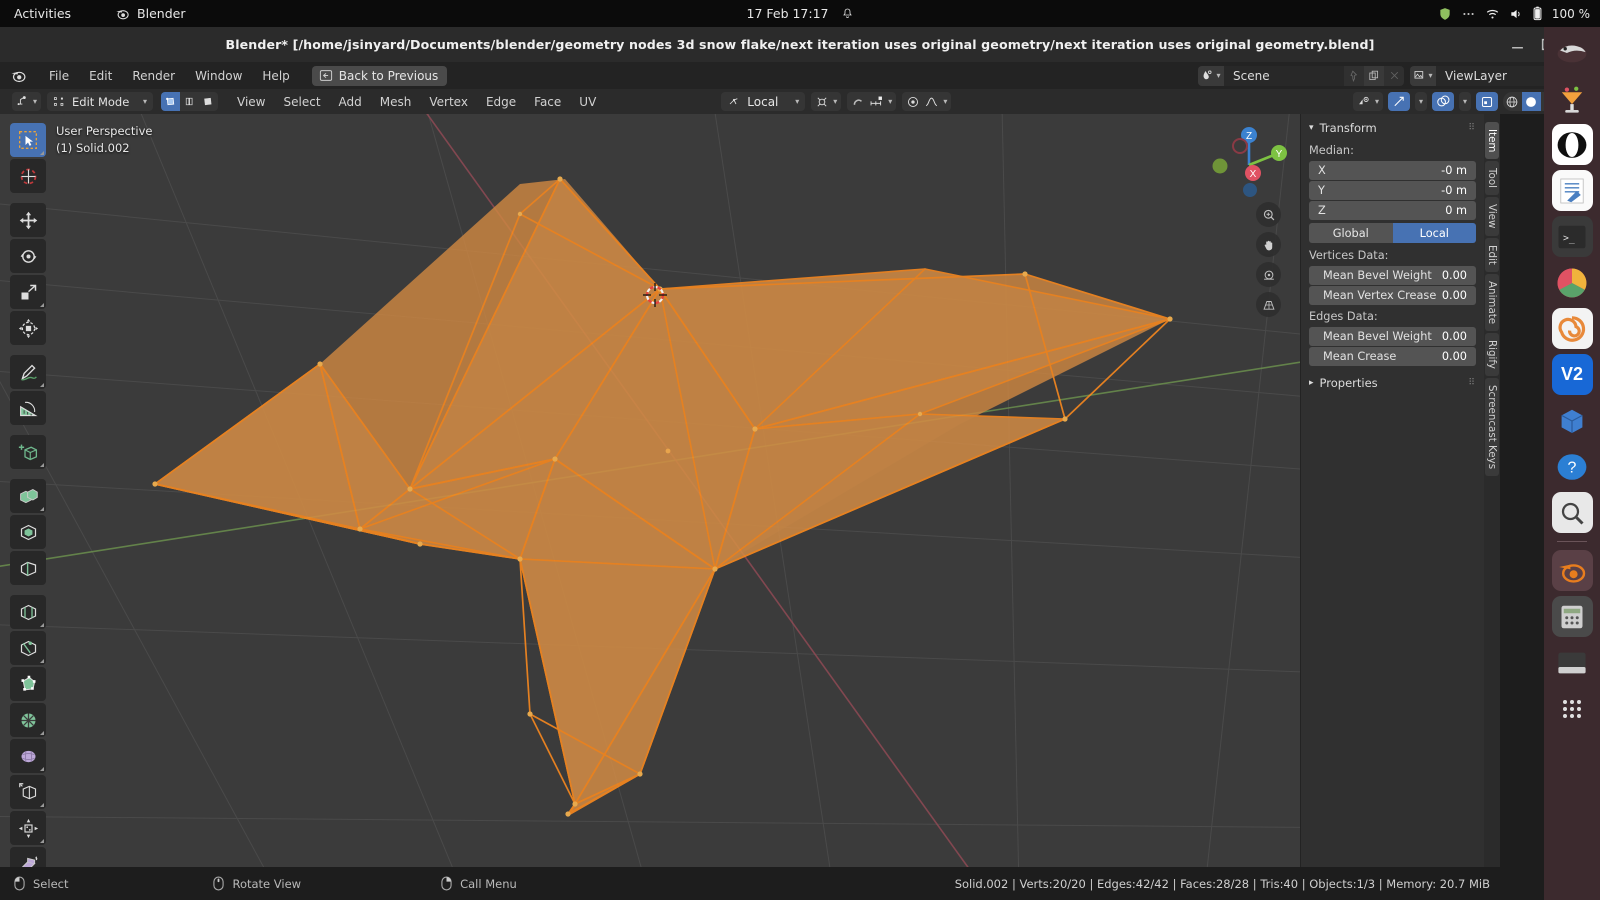 The image size is (1600, 900). Describe the element at coordinates (1398, 101) in the screenshot. I see `gizmo-toggle` at that location.